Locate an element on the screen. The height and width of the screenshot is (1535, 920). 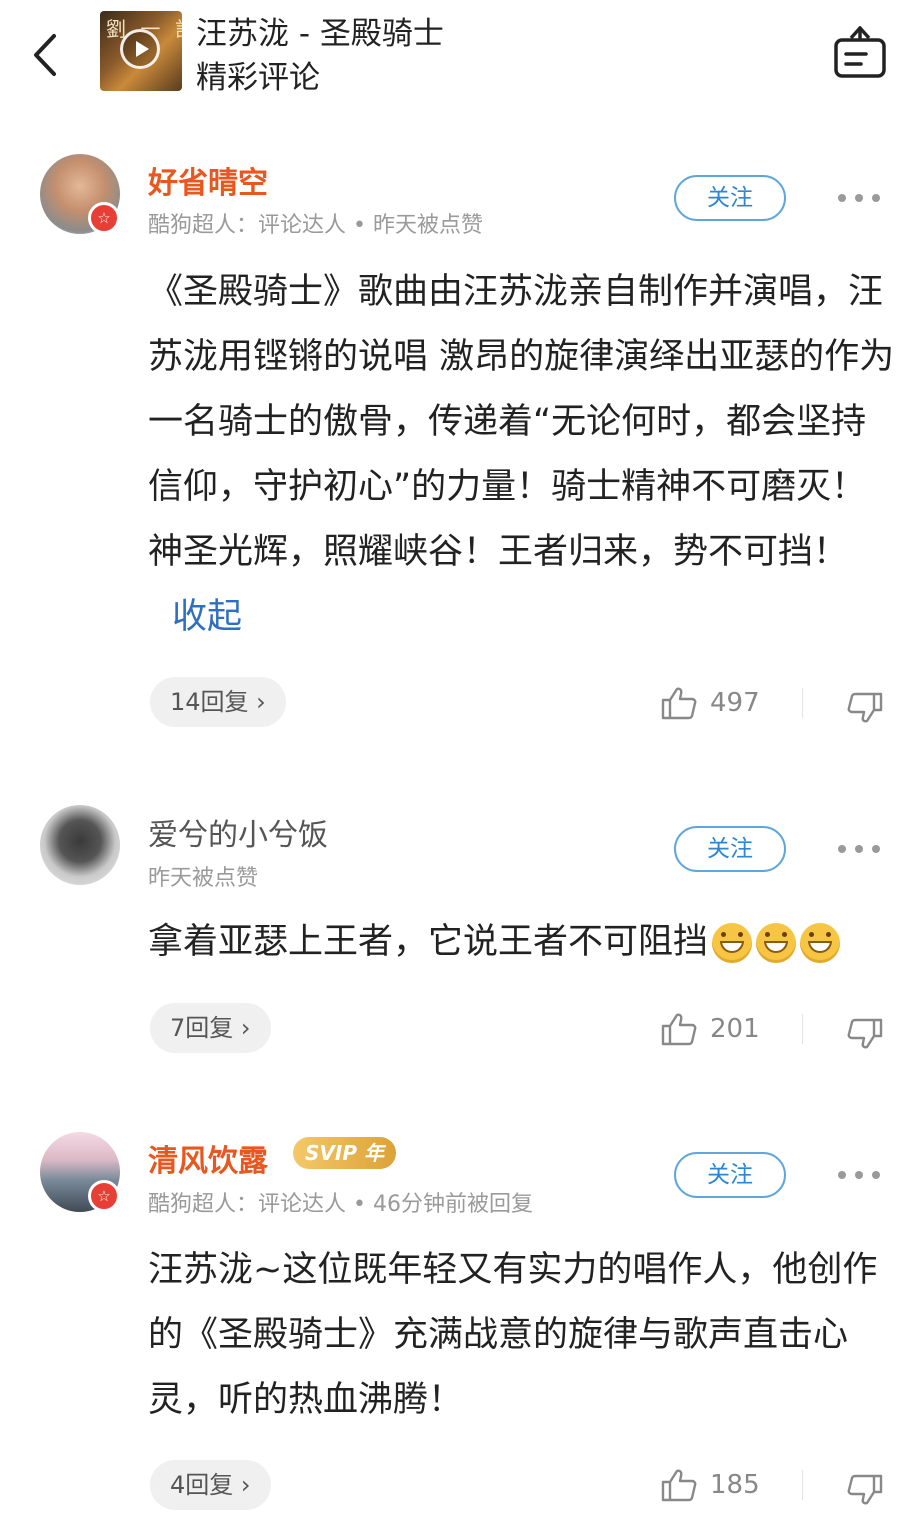
top-bar: 劉 一 計 汪苏泷 - 圣殿骑士 精彩评论 is located at coordinates (460, 57).